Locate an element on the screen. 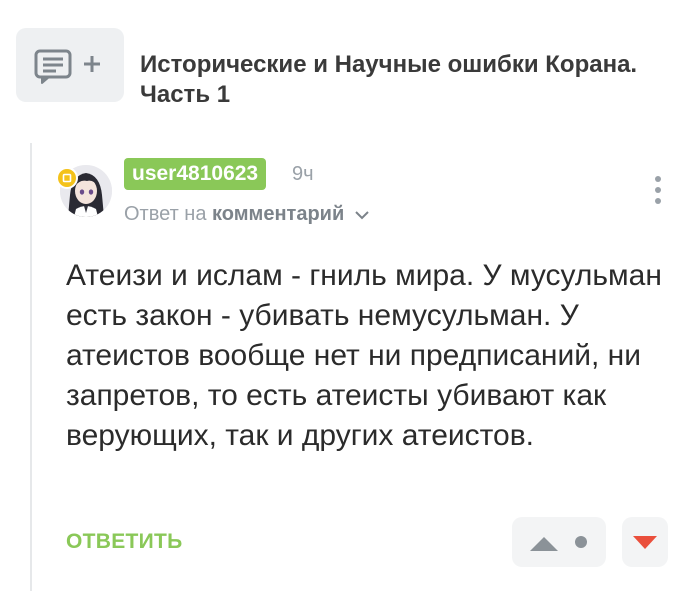  reply-to-target: комментарий is located at coordinates (278, 214).